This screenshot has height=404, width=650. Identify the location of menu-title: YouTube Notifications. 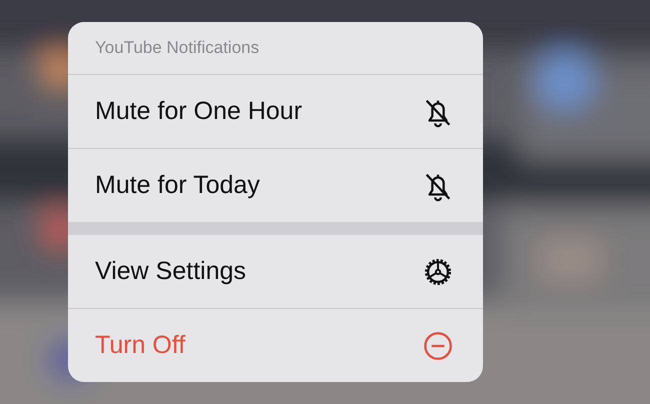
(177, 48).